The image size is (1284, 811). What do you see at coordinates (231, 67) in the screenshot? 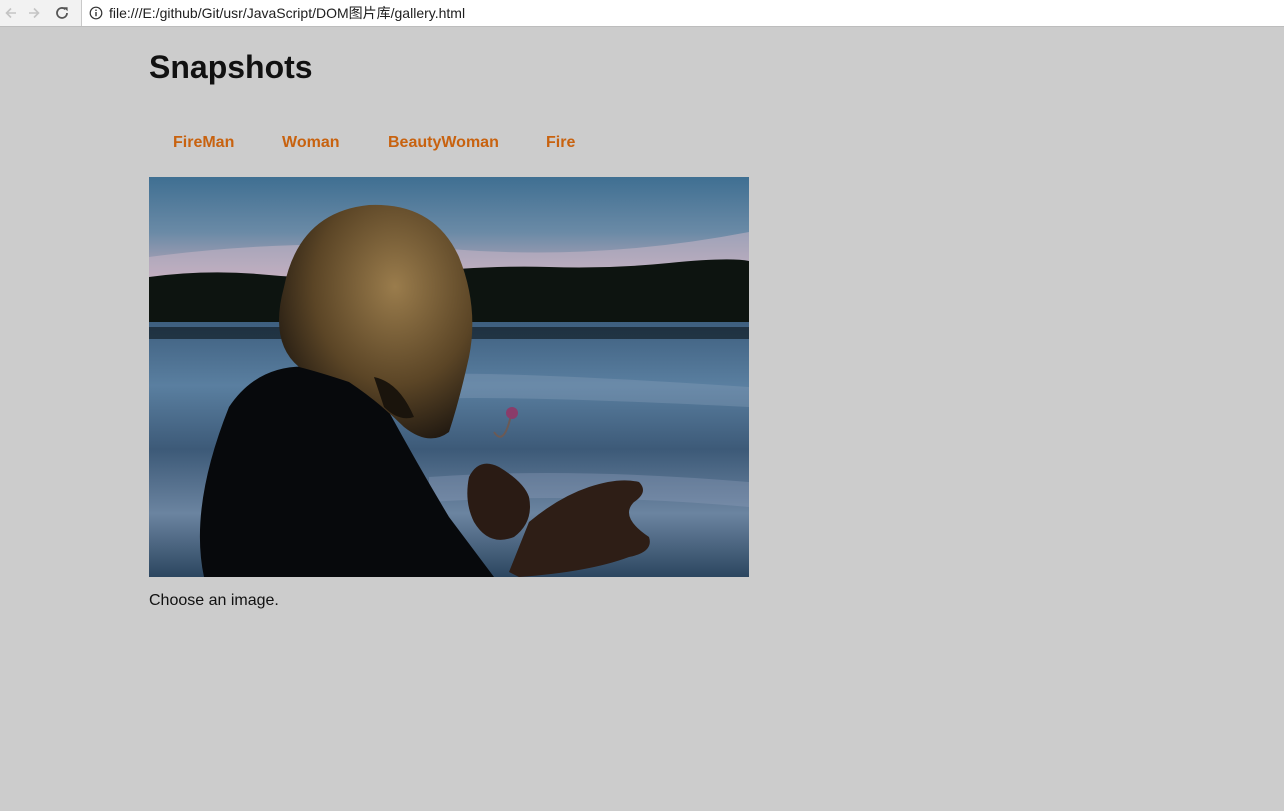
I see `page-title: Snapshots` at bounding box center [231, 67].